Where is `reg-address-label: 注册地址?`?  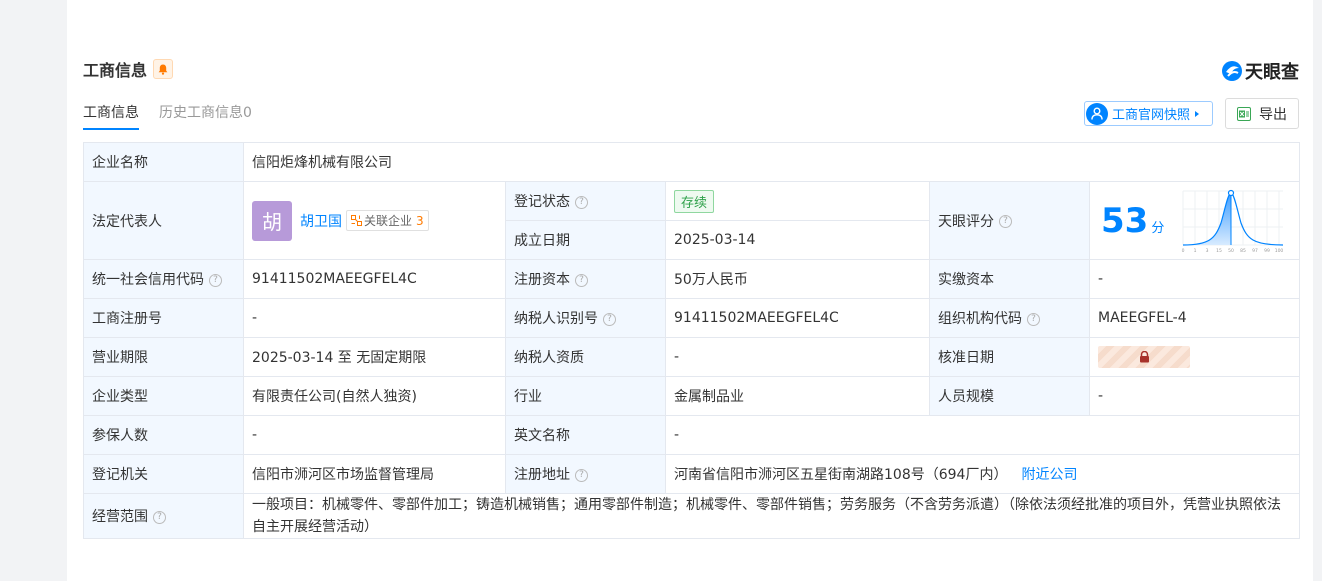
reg-address-label: 注册地址? is located at coordinates (585, 474).